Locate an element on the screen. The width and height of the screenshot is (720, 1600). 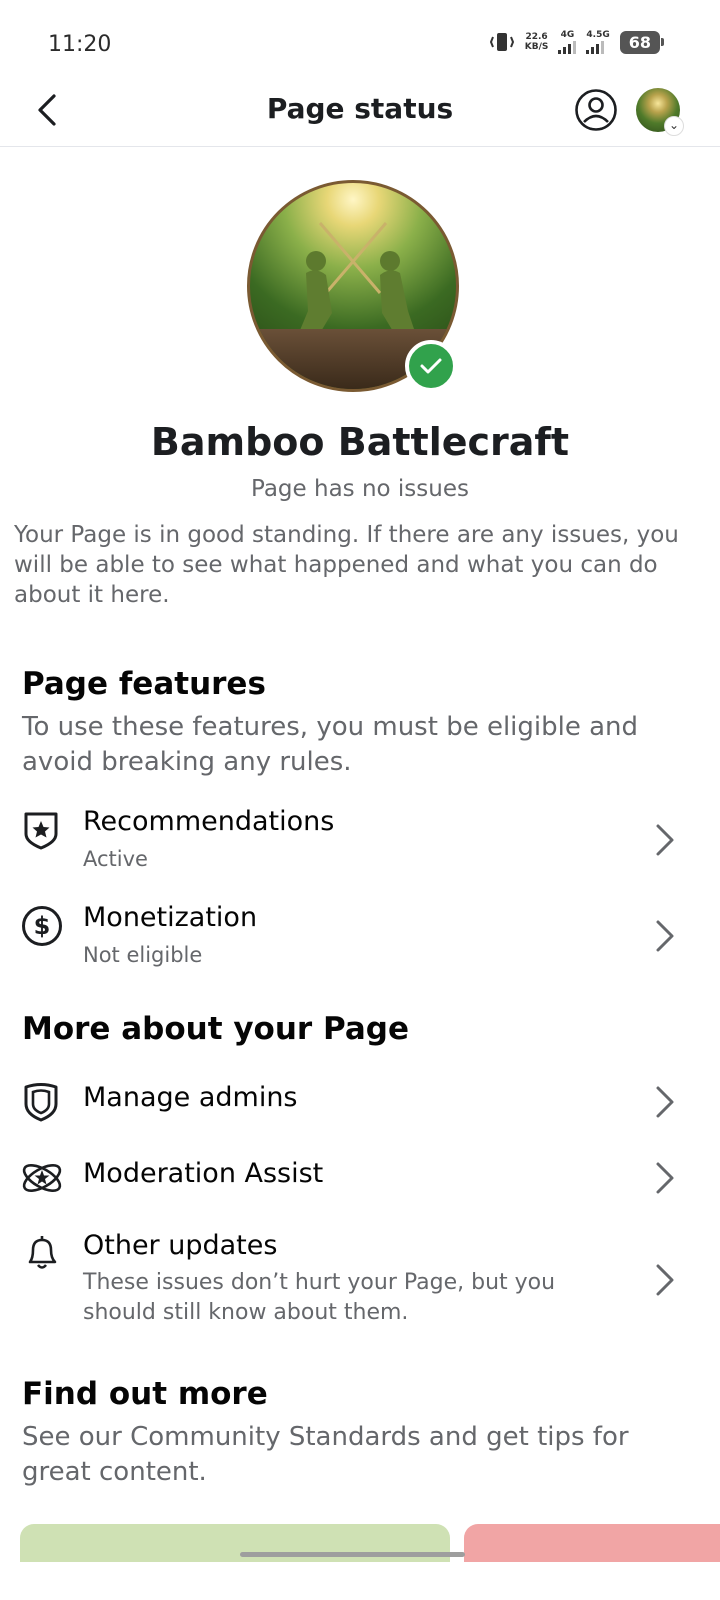
feature-label: Monetization is located at coordinates (170, 917).